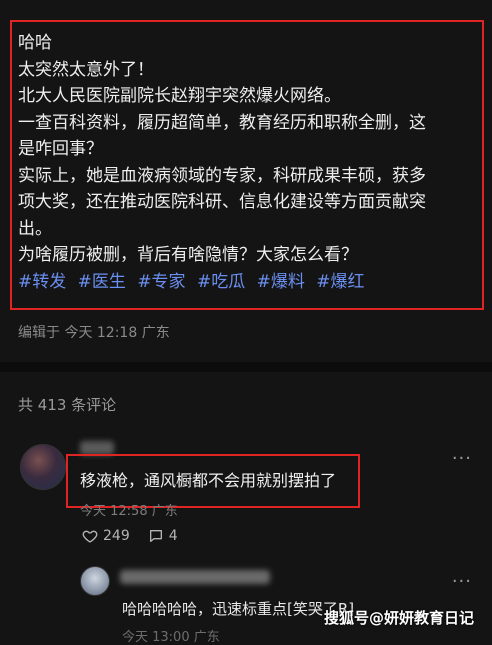 The image size is (492, 645). I want to click on like-count: 249, so click(116, 536).